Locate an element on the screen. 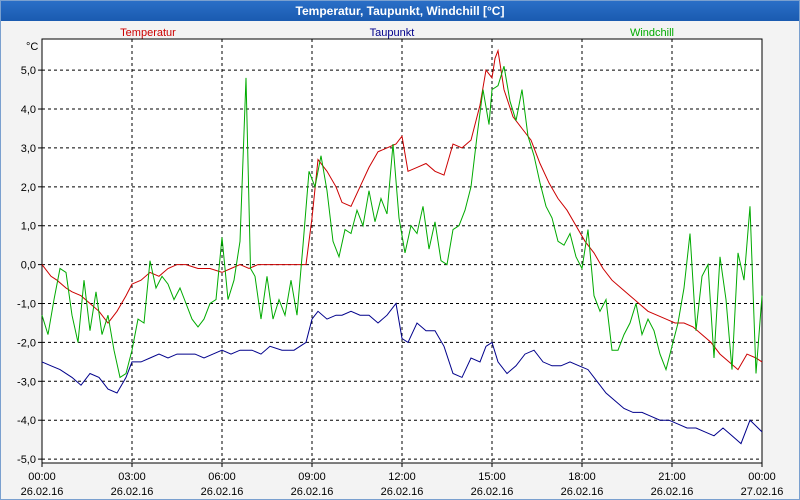  legend-item-windchill: Windchill is located at coordinates (652, 33).